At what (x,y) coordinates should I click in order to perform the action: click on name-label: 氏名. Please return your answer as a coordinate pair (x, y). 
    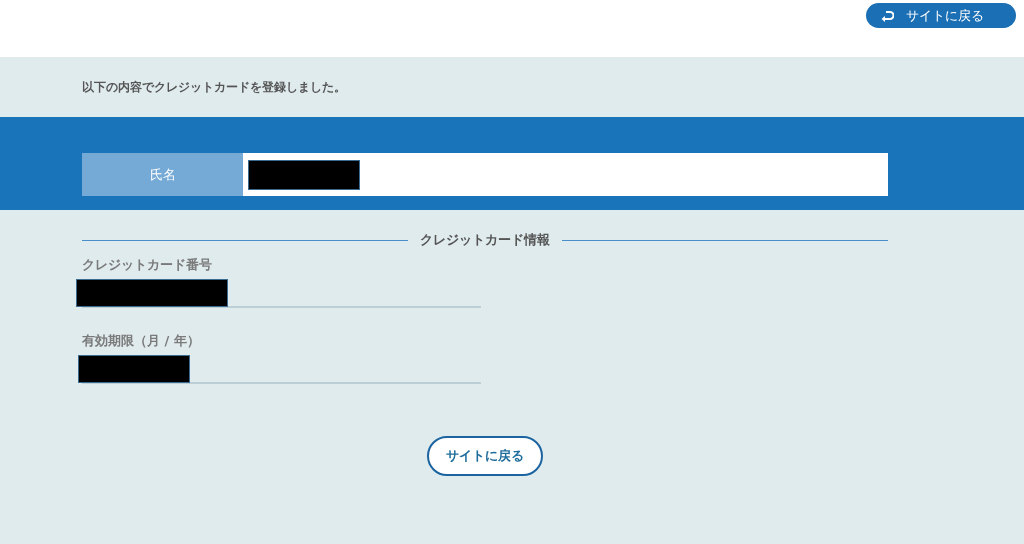
    Looking at the image, I should click on (162, 174).